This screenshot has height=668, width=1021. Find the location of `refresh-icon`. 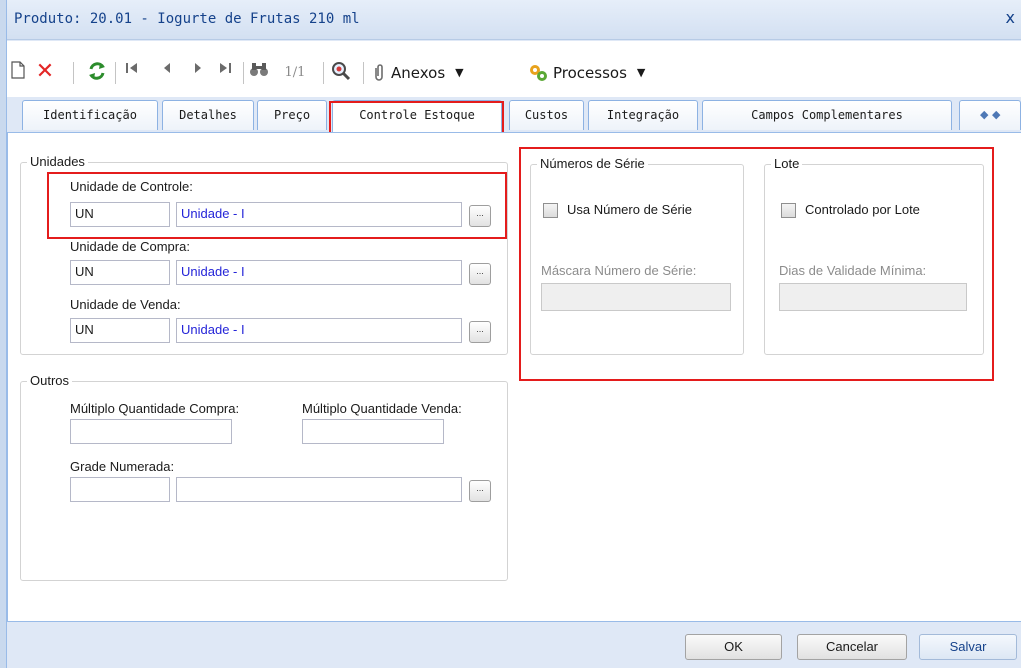

refresh-icon is located at coordinates (98, 73).